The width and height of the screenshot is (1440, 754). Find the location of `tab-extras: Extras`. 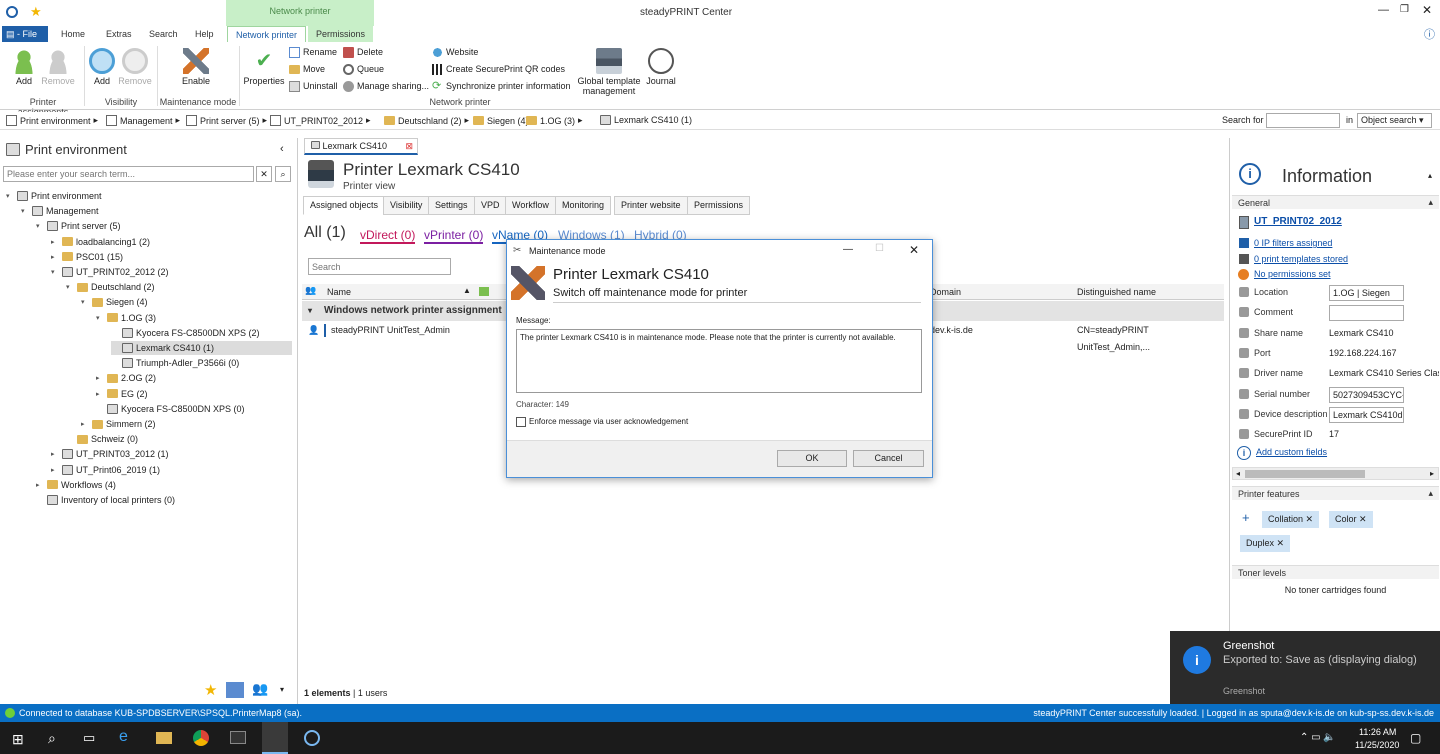

tab-extras: Extras is located at coordinates (119, 34).